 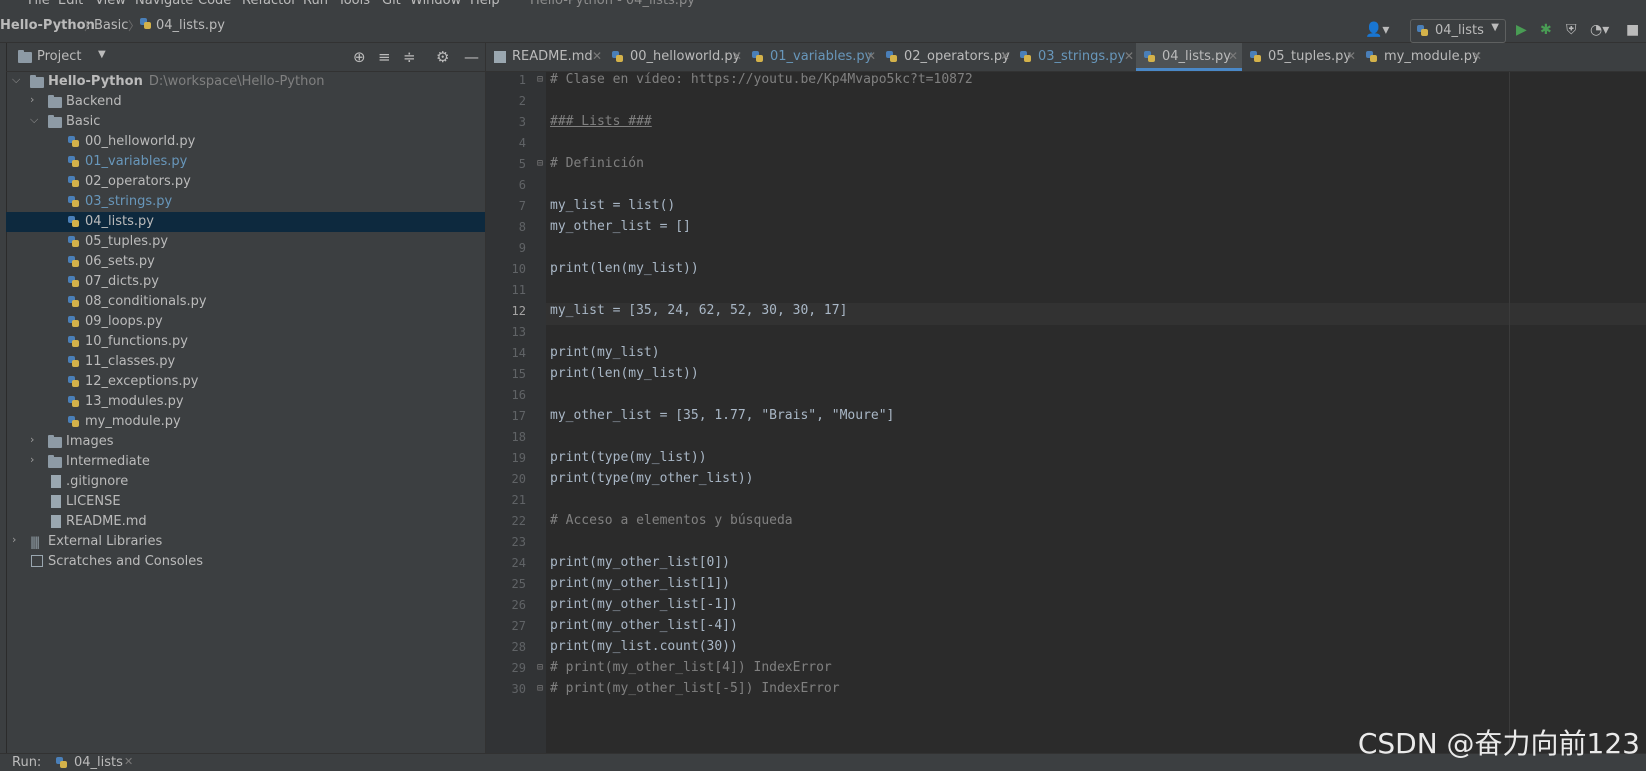 What do you see at coordinates (245, 122) in the screenshot?
I see `tree-item-basic: ⌵ Basic` at bounding box center [245, 122].